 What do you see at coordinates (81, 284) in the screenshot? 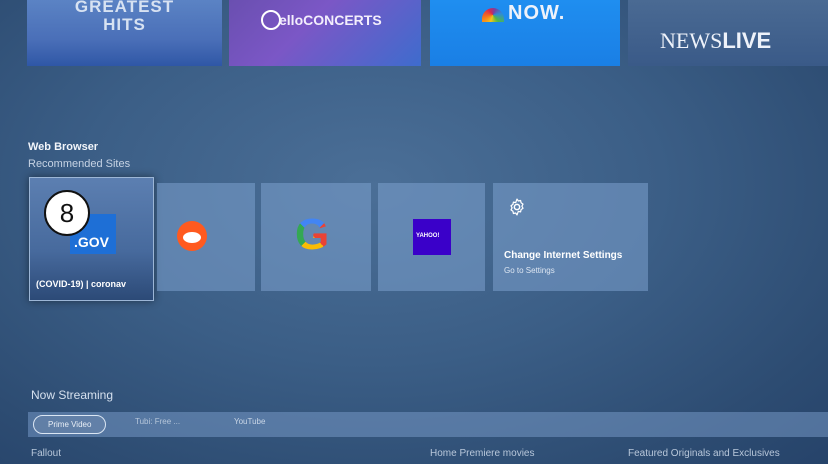
I see `gov-tile-caption: (COVID-19) | coronav` at bounding box center [81, 284].